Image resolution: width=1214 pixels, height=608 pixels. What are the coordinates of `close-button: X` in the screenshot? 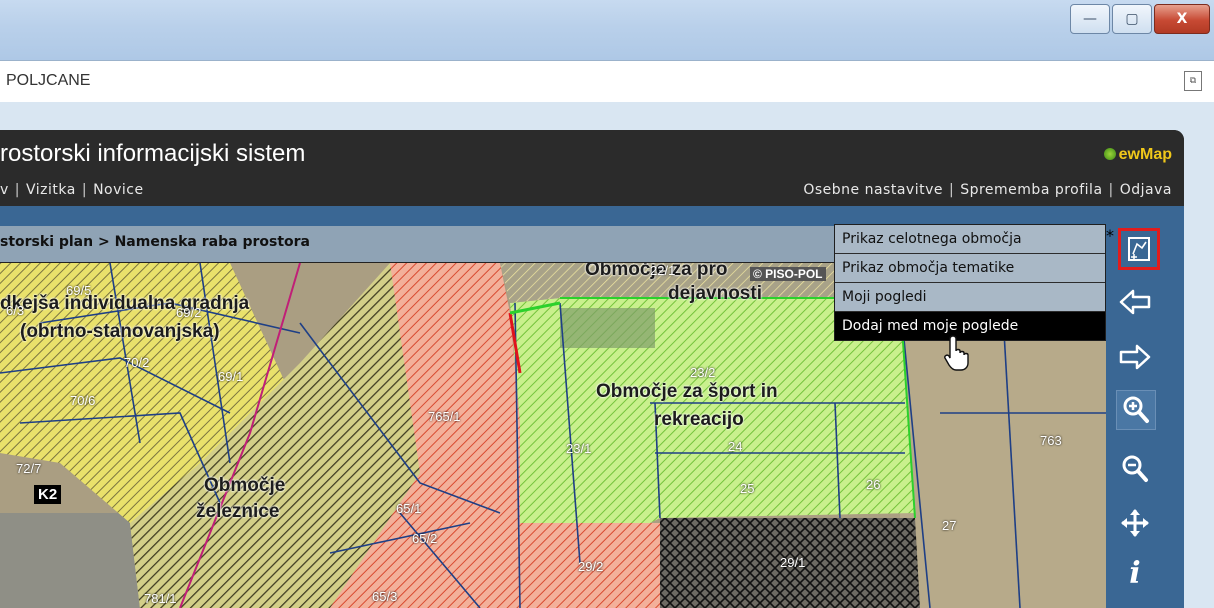 It's located at (1182, 19).